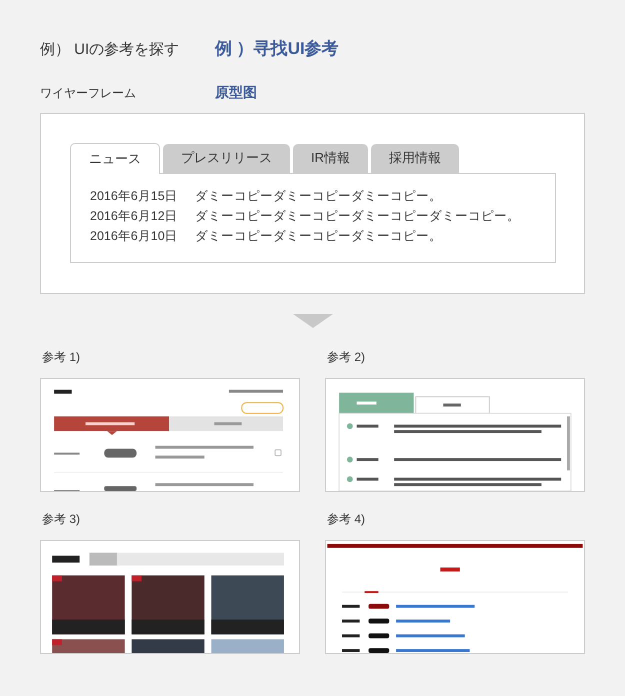  What do you see at coordinates (115, 158) in the screenshot?
I see `tab: ニュース` at bounding box center [115, 158].